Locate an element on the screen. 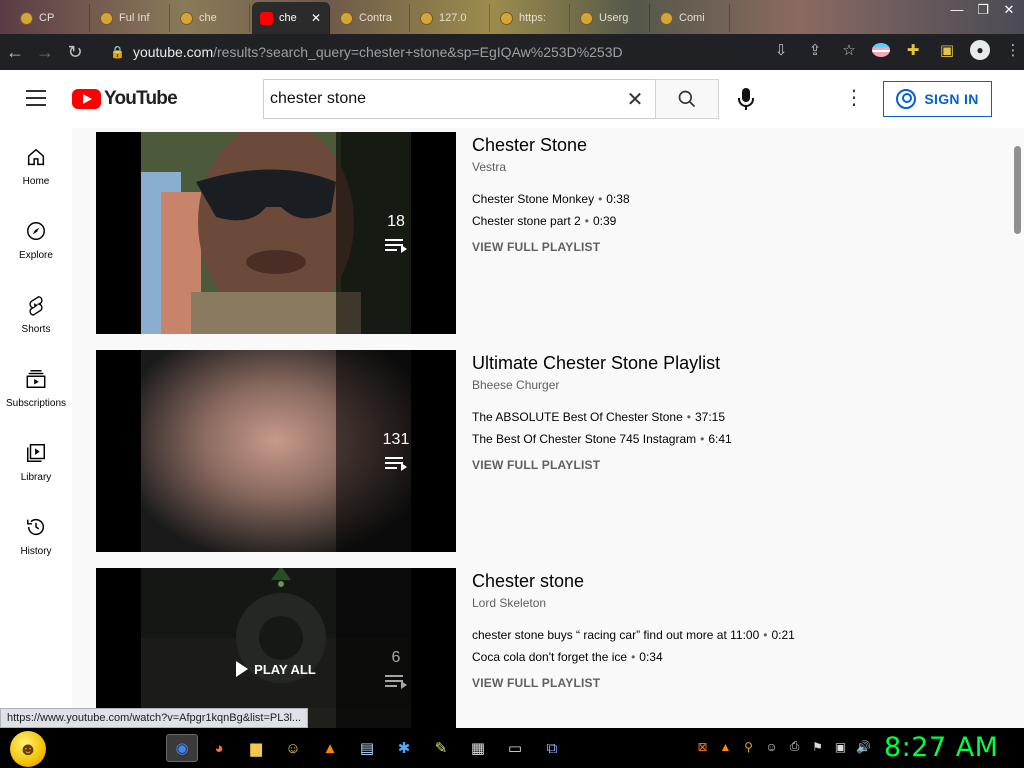 The image size is (1024, 768). hamburger-menu-icon is located at coordinates (36, 98).